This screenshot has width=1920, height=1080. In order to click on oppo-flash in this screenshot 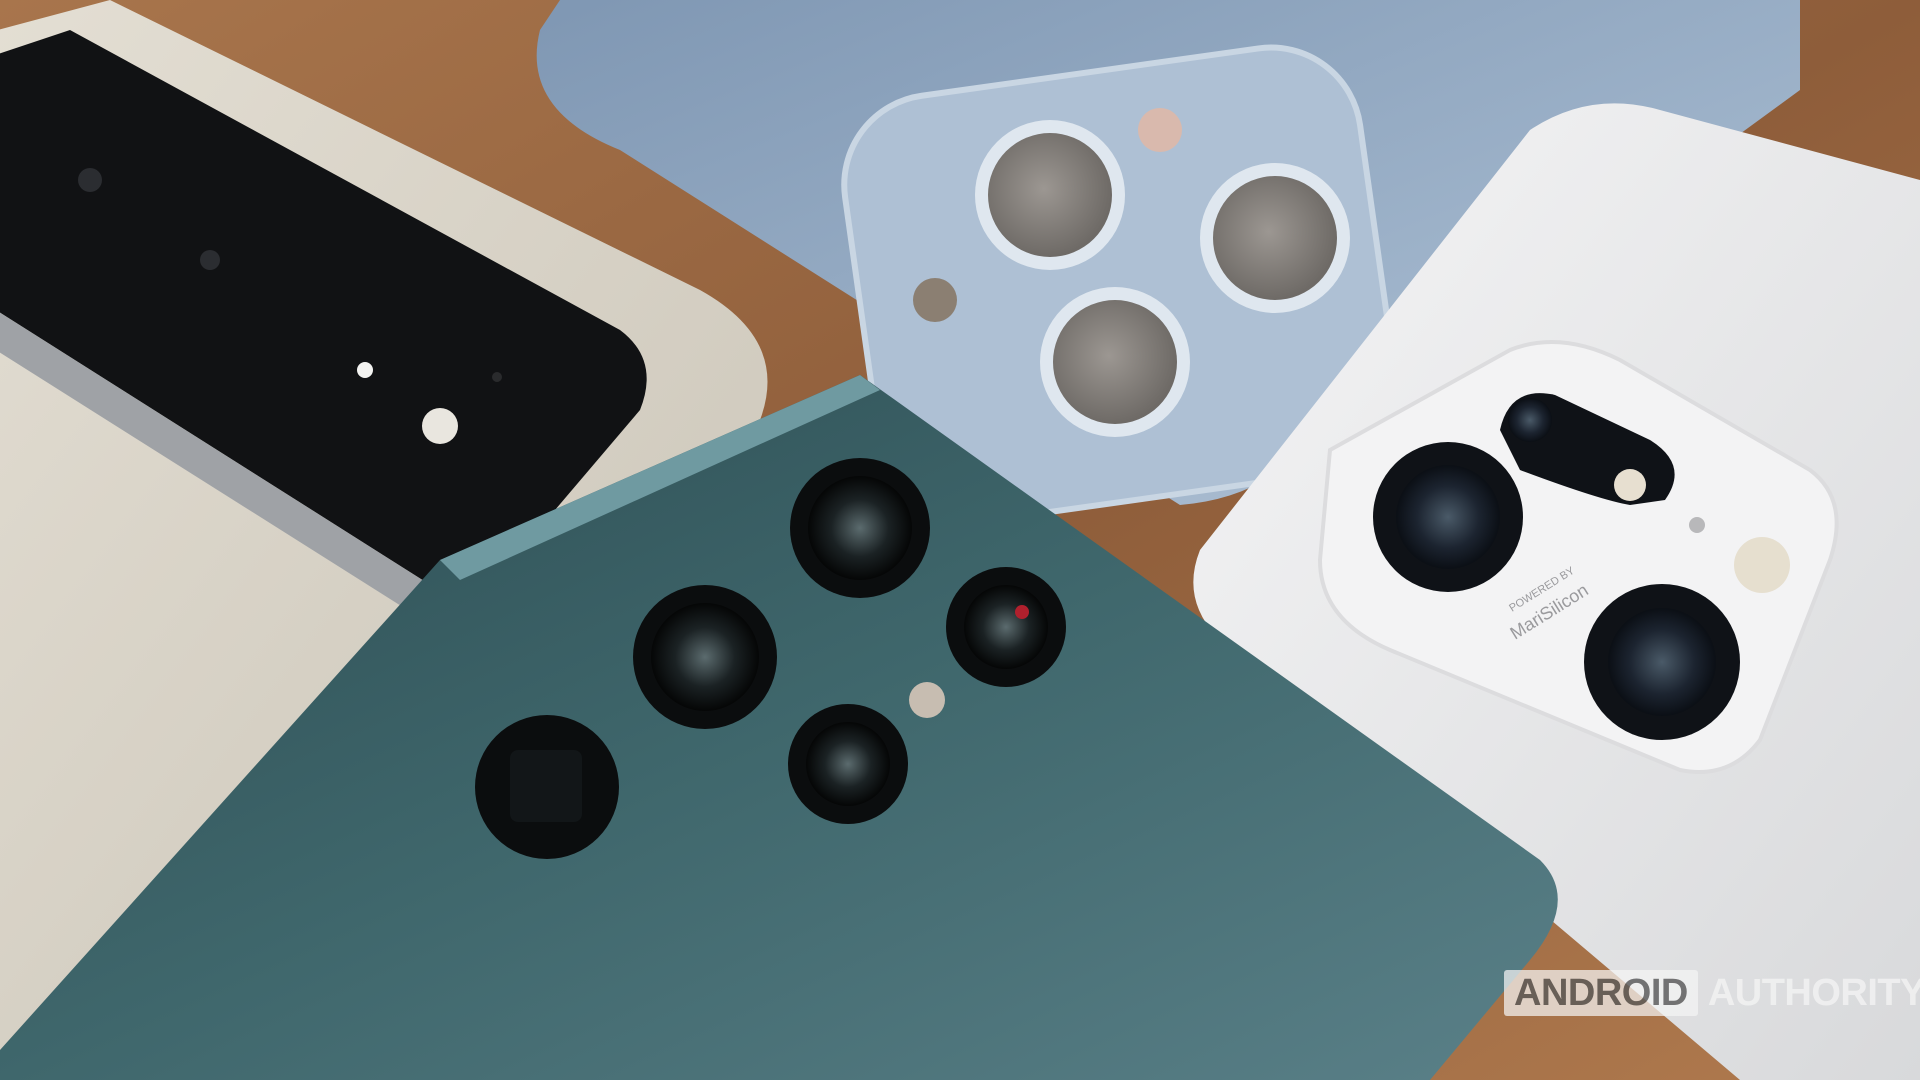, I will do `click(1762, 565)`.